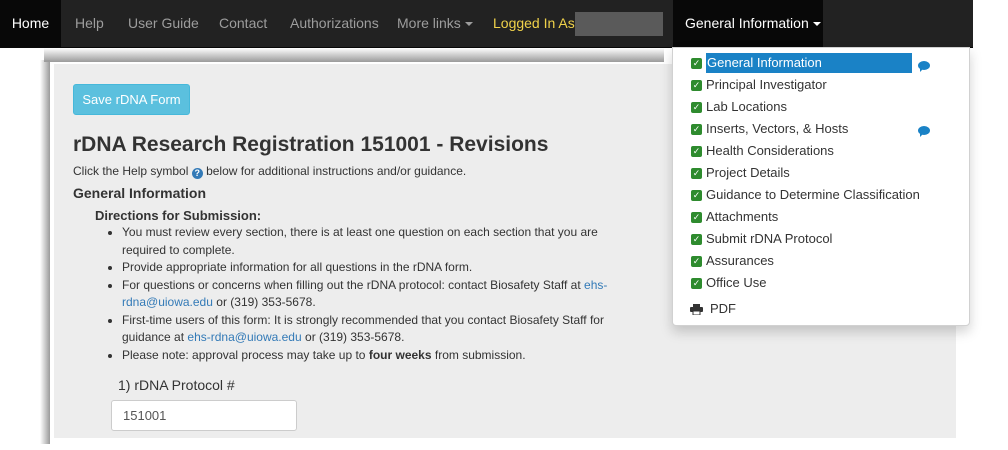 This screenshot has width=1008, height=450. I want to click on menu-item-label: Office Use, so click(736, 282).